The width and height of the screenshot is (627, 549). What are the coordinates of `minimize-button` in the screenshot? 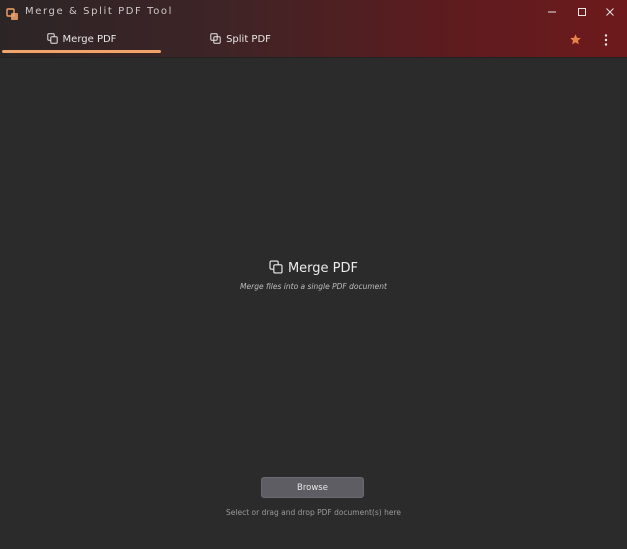 It's located at (552, 11).